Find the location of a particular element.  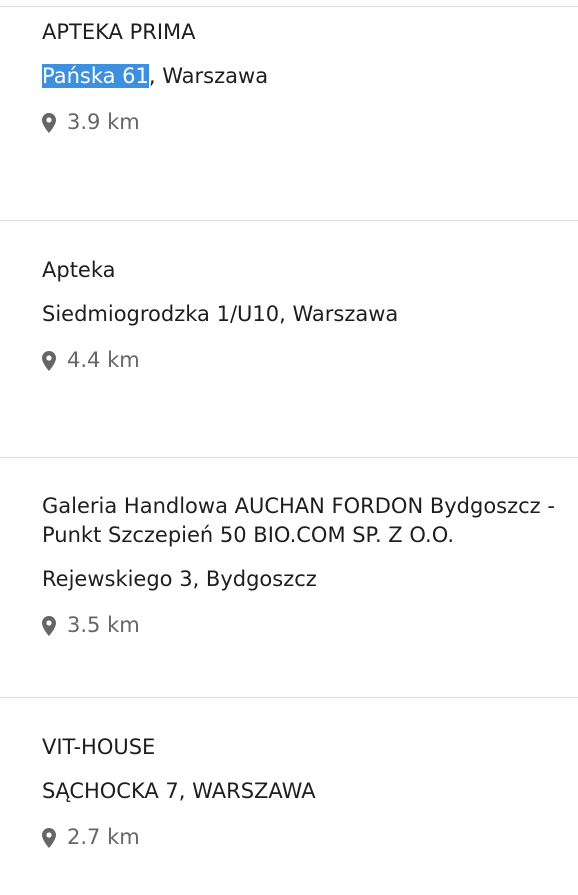

address-rest: SĄCHOCKA 7, WARSZAWA is located at coordinates (179, 791).